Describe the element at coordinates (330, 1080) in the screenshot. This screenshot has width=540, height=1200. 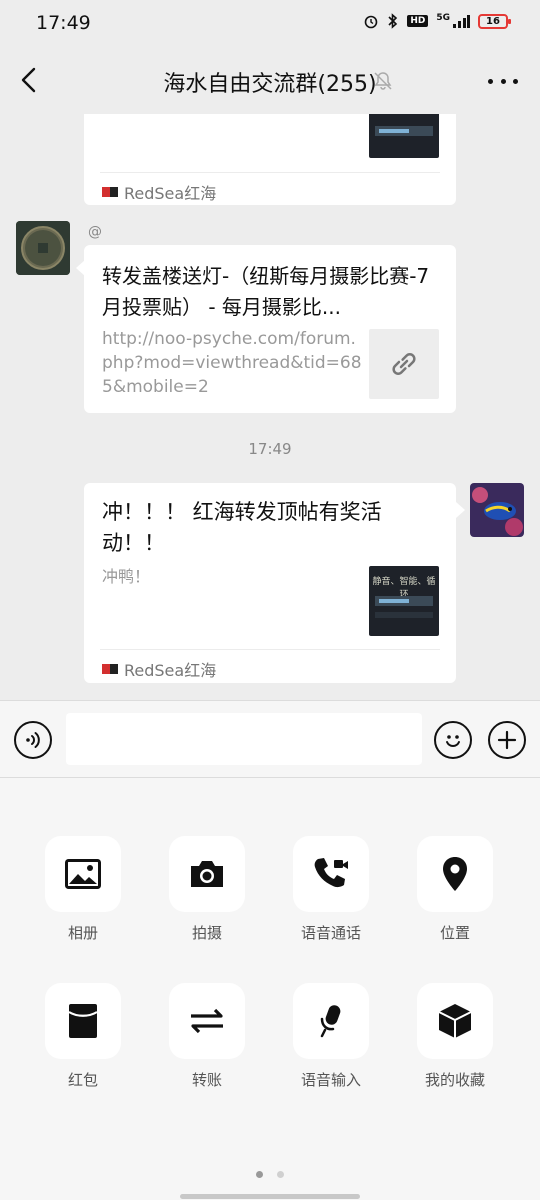
I see `tool-label: 语音输入` at that location.